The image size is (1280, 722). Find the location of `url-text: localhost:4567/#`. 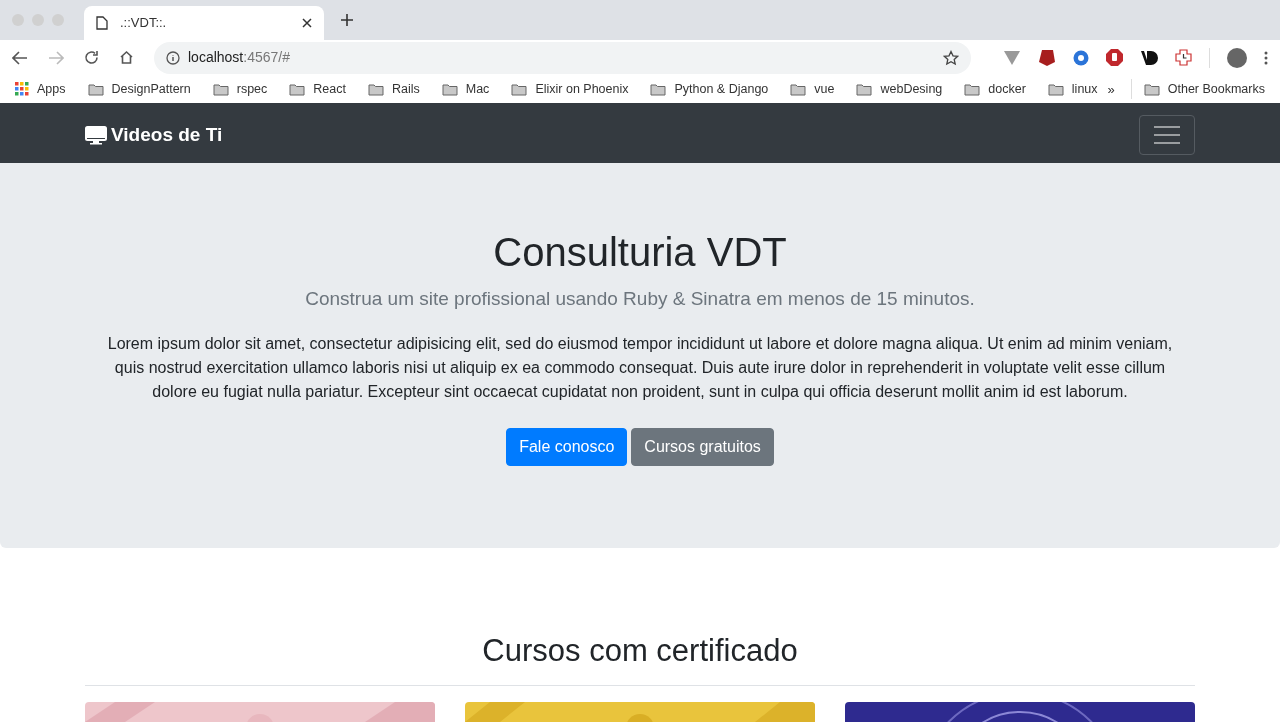

url-text: localhost:4567/# is located at coordinates (239, 58).